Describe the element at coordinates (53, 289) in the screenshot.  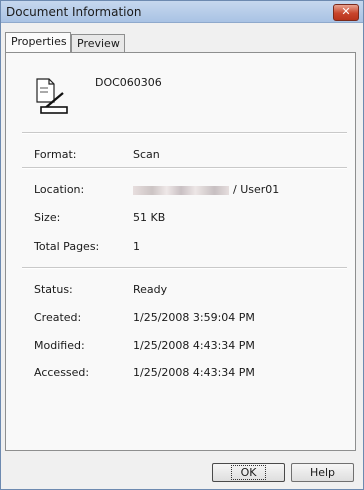
I see `status-label: Status:` at that location.